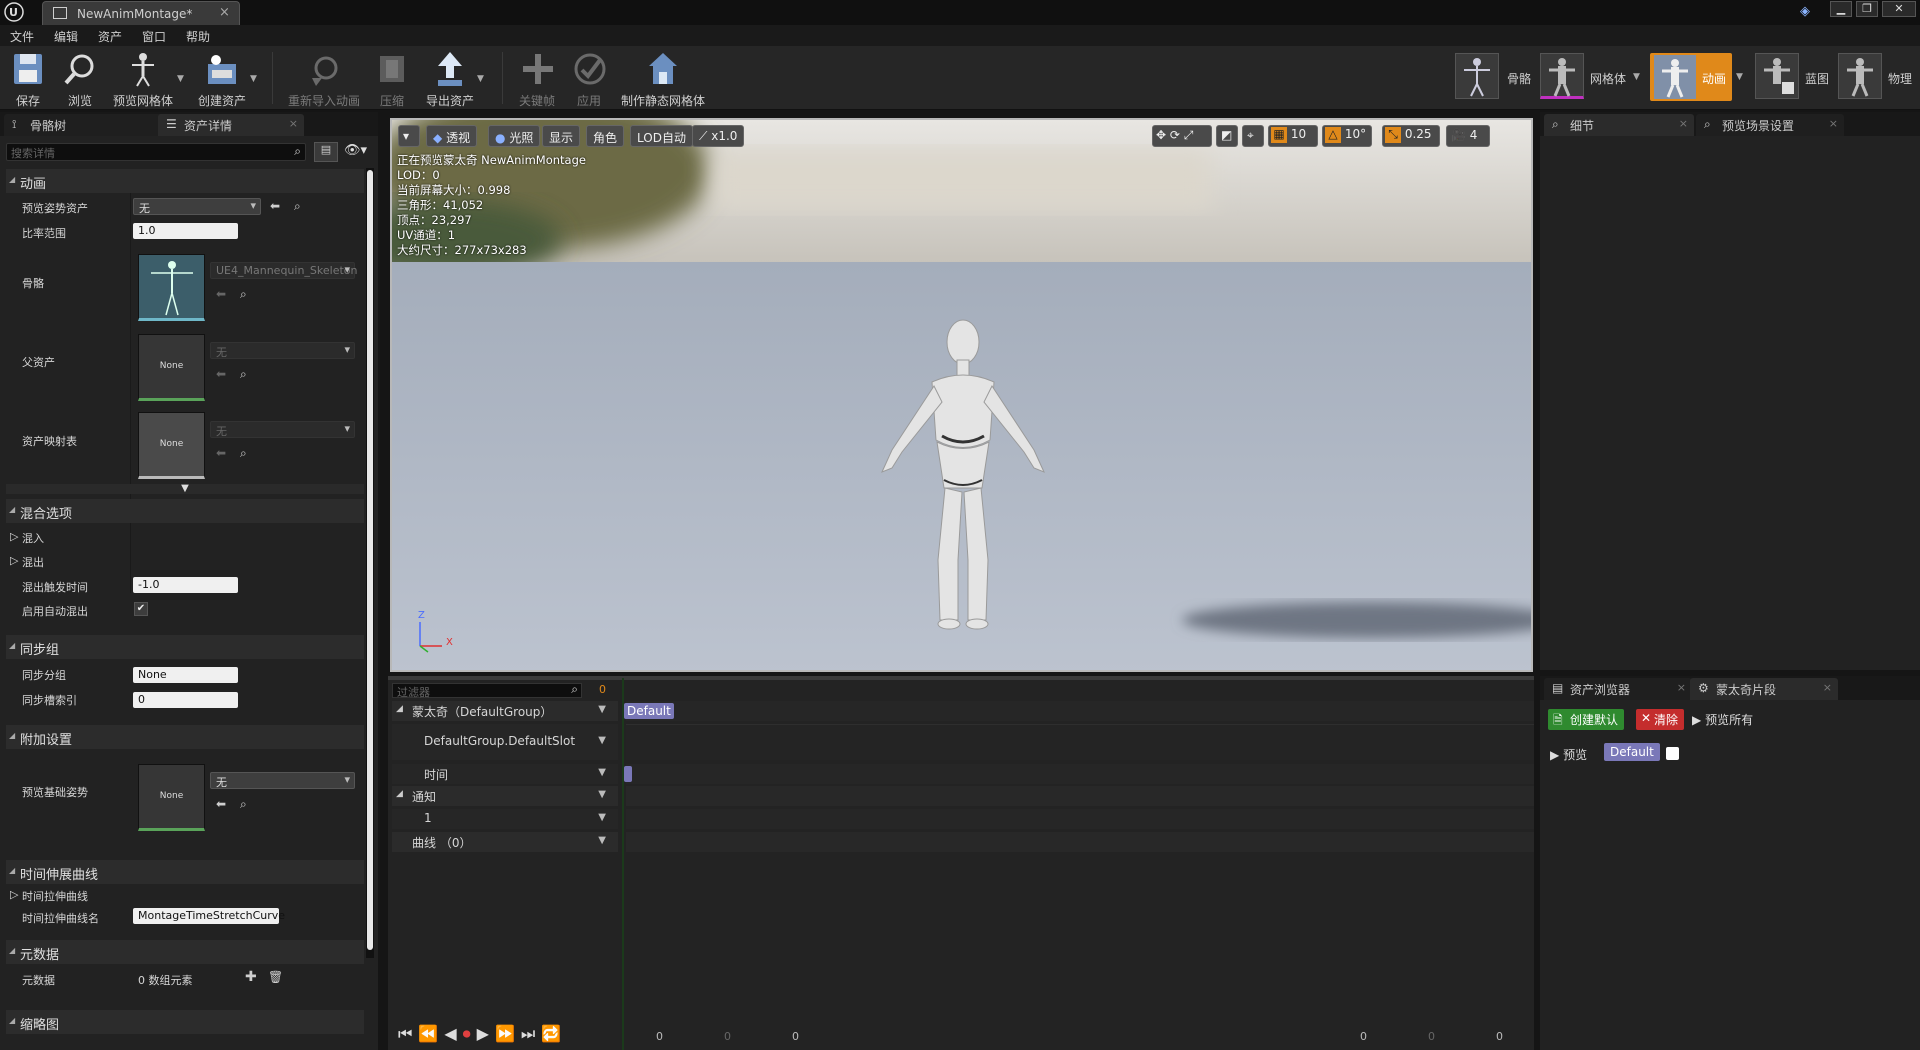 The image size is (1920, 1050). Describe the element at coordinates (209, 916) in the screenshot. I see `time-stretch-curve-name-input: MontageTimeStretchCurve` at that location.